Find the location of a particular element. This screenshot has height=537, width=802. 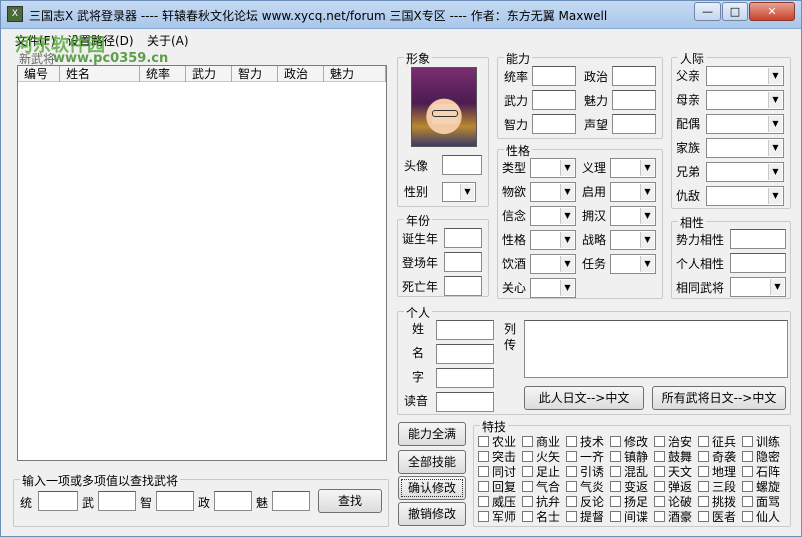

givenname-input is located at coordinates (465, 354).